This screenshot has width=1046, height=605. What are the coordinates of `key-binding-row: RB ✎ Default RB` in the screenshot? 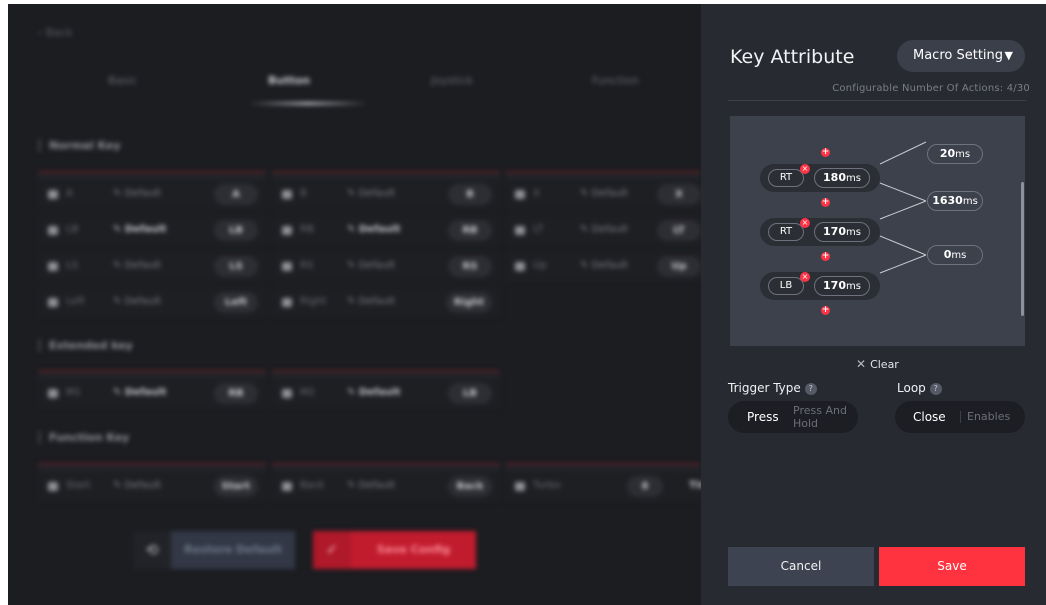 It's located at (386, 230).